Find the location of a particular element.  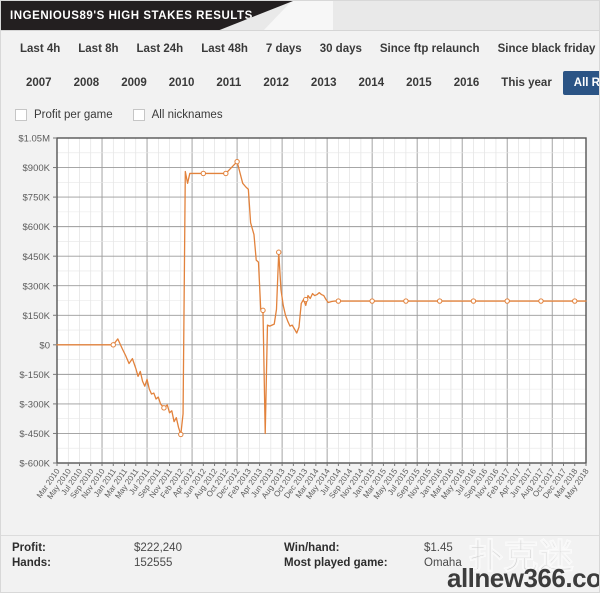

y-tick-label: $900K is located at coordinates (37, 168).